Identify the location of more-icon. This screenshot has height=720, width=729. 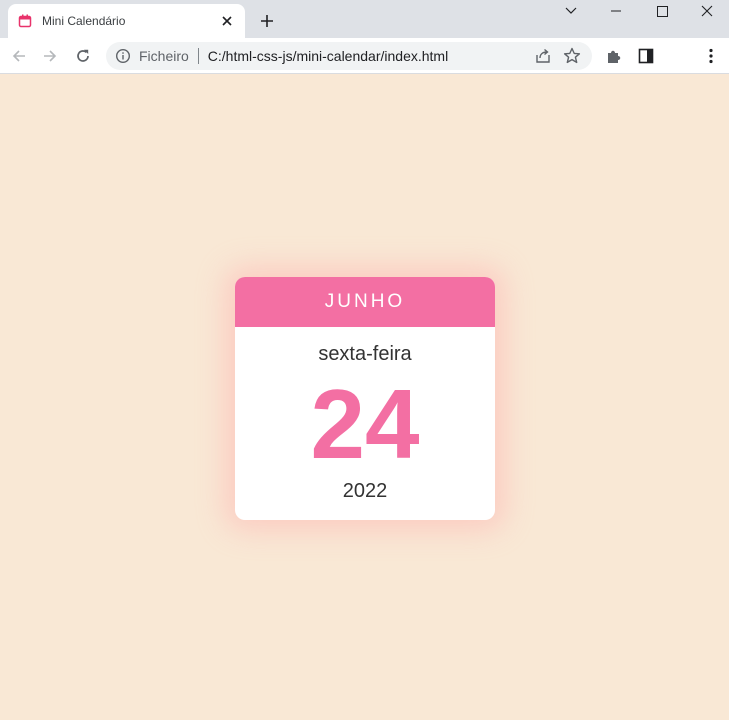
(711, 56).